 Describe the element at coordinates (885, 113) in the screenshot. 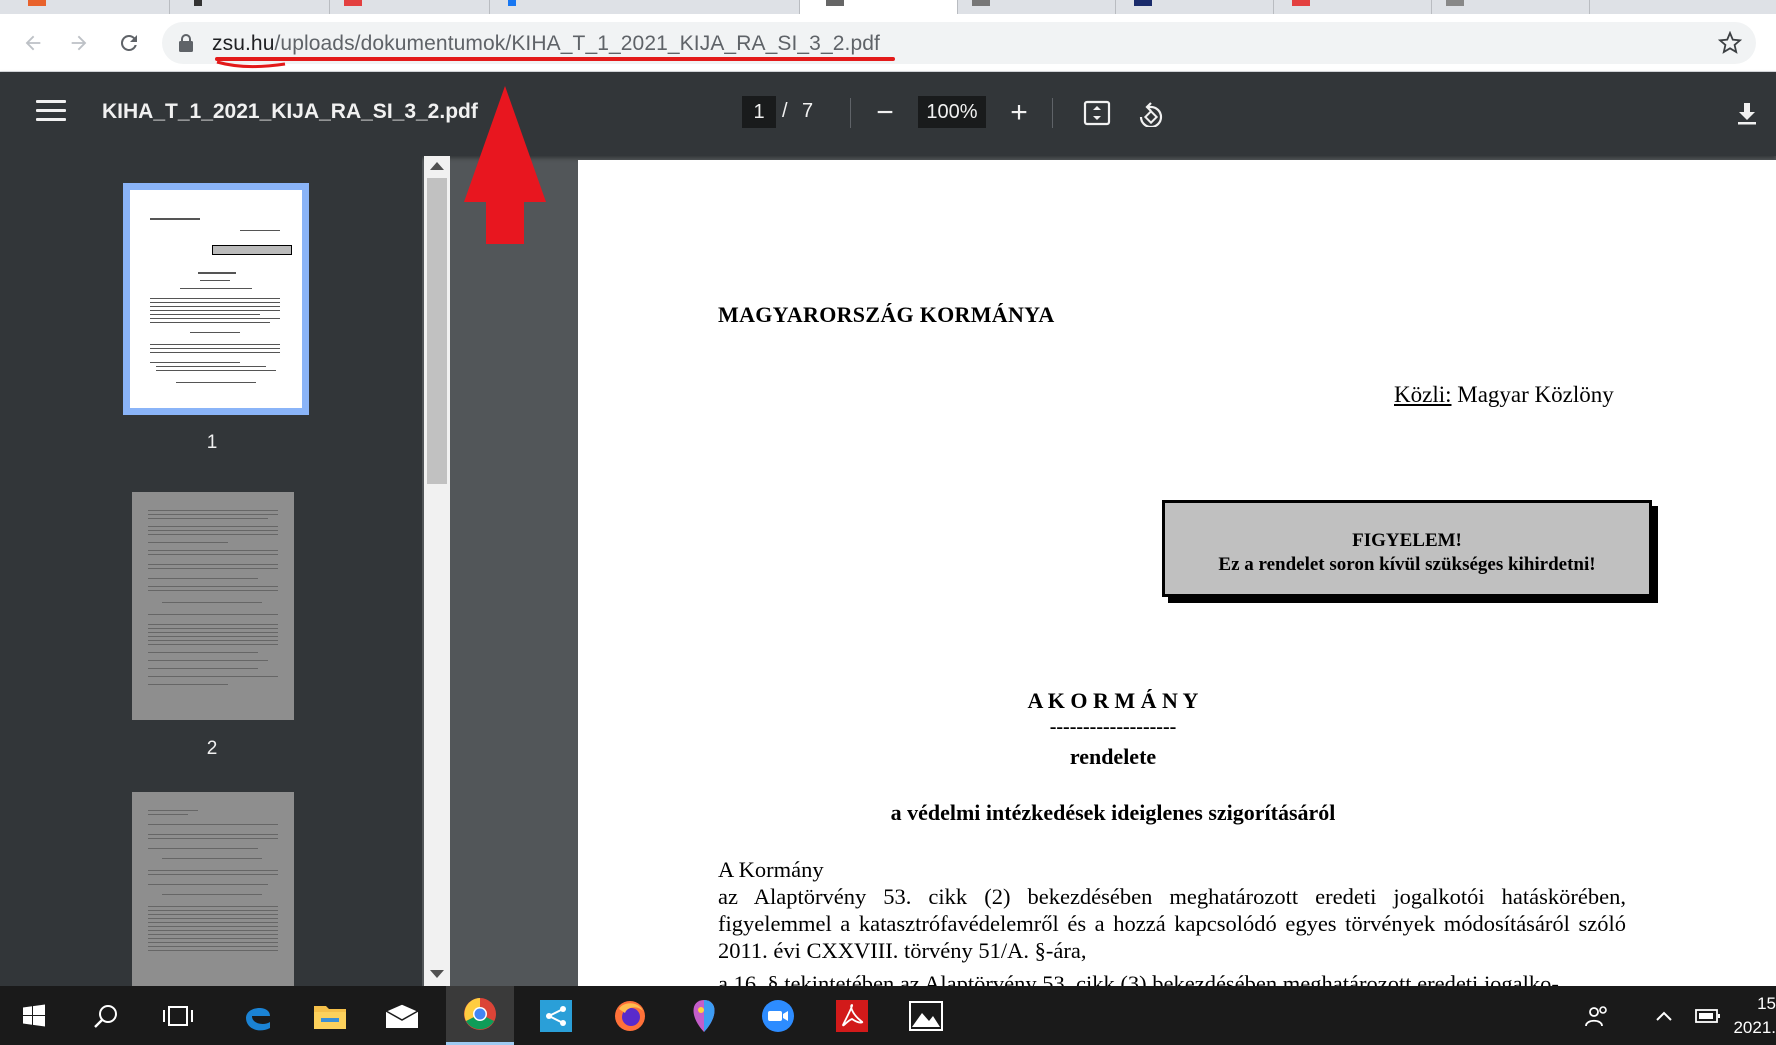

I see `zoom-out-button: −` at that location.